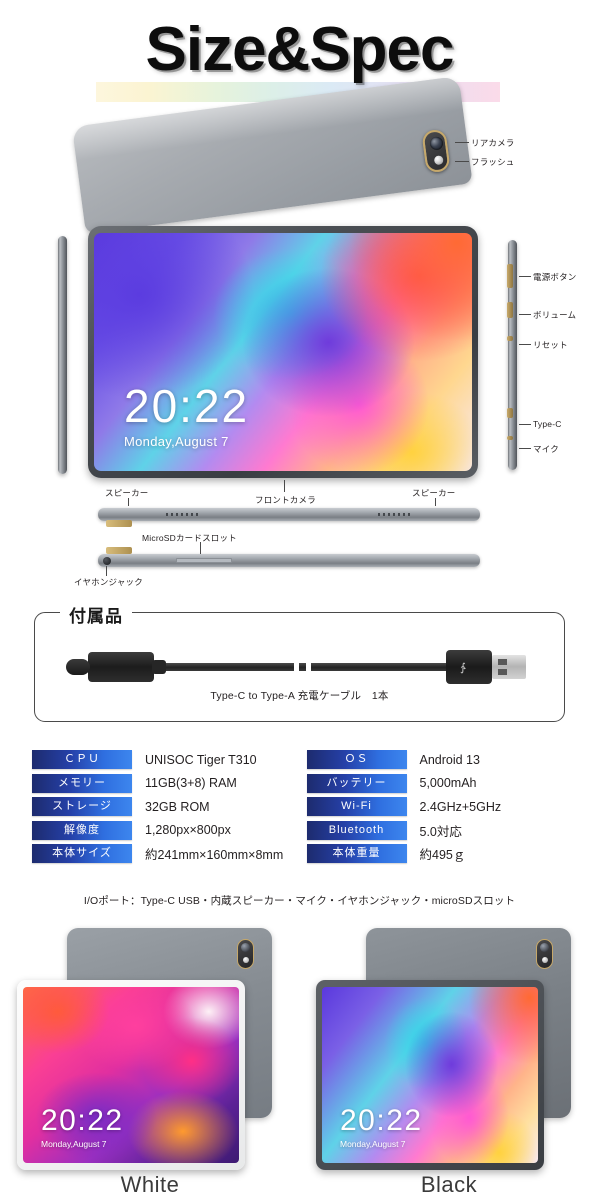  What do you see at coordinates (442, 855) in the screenshot?
I see `spec-value: 約495ｇ` at bounding box center [442, 855].